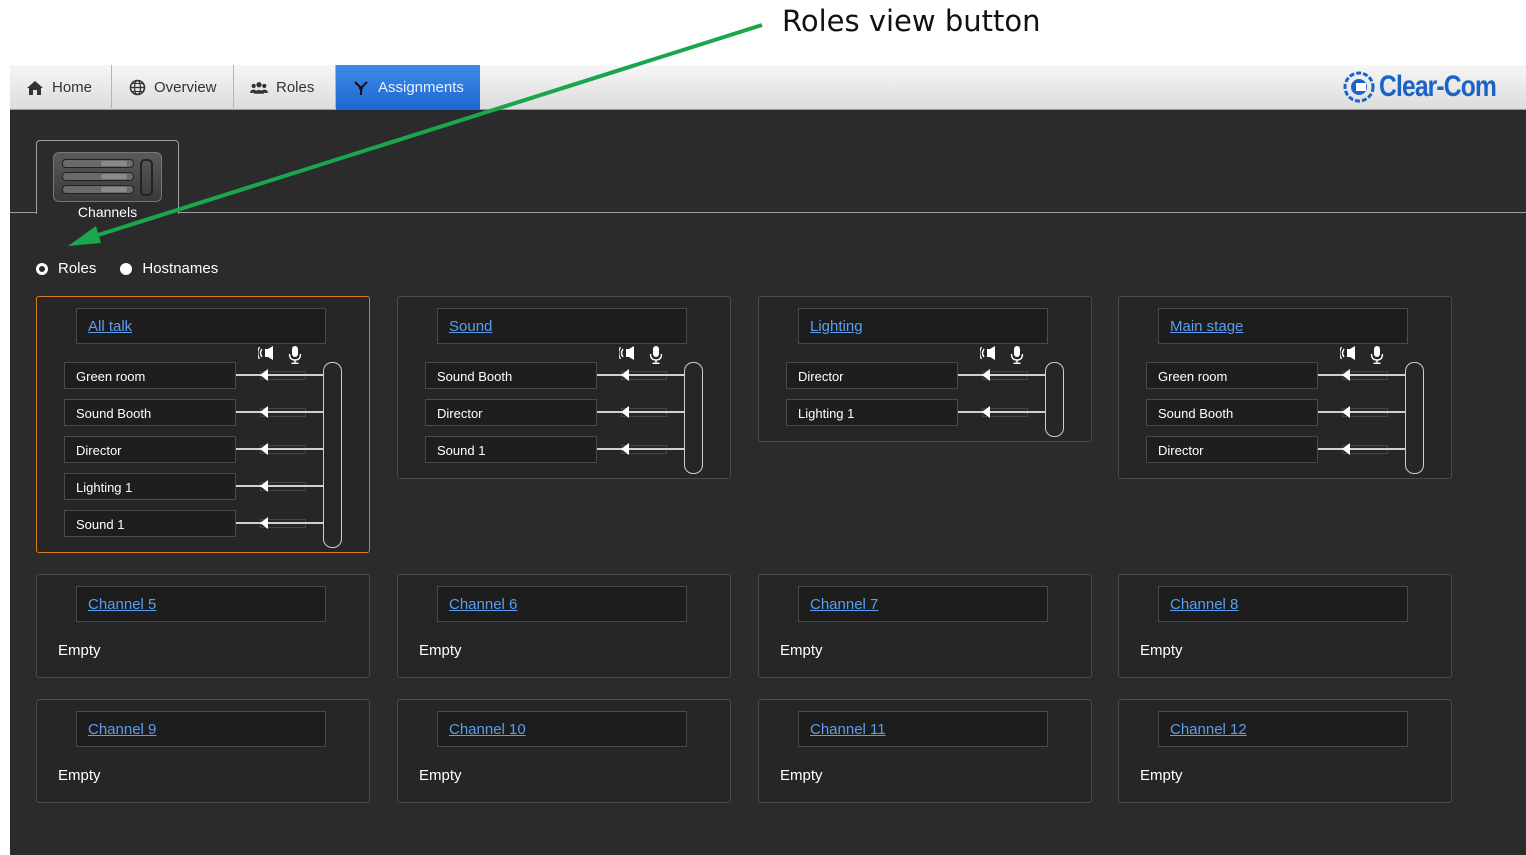 Image resolution: width=1526 pixels, height=855 pixels. I want to click on channel-card: Lighting Director Lighting 1, so click(925, 369).